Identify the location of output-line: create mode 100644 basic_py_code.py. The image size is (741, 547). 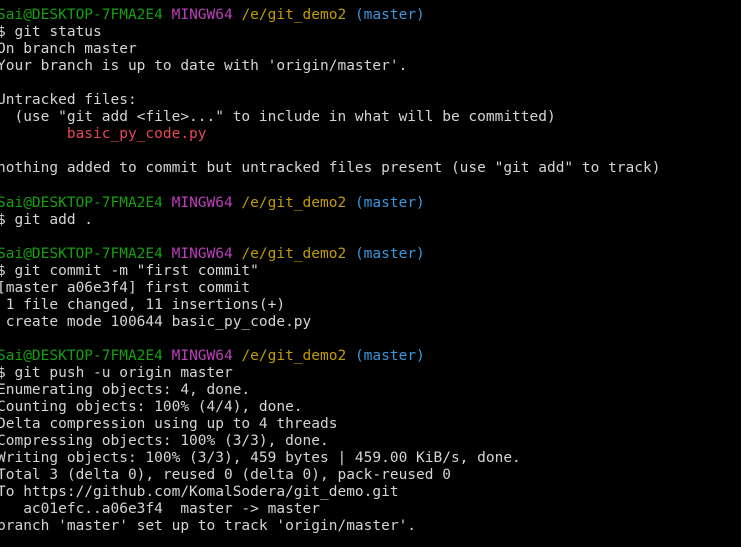
(156, 322).